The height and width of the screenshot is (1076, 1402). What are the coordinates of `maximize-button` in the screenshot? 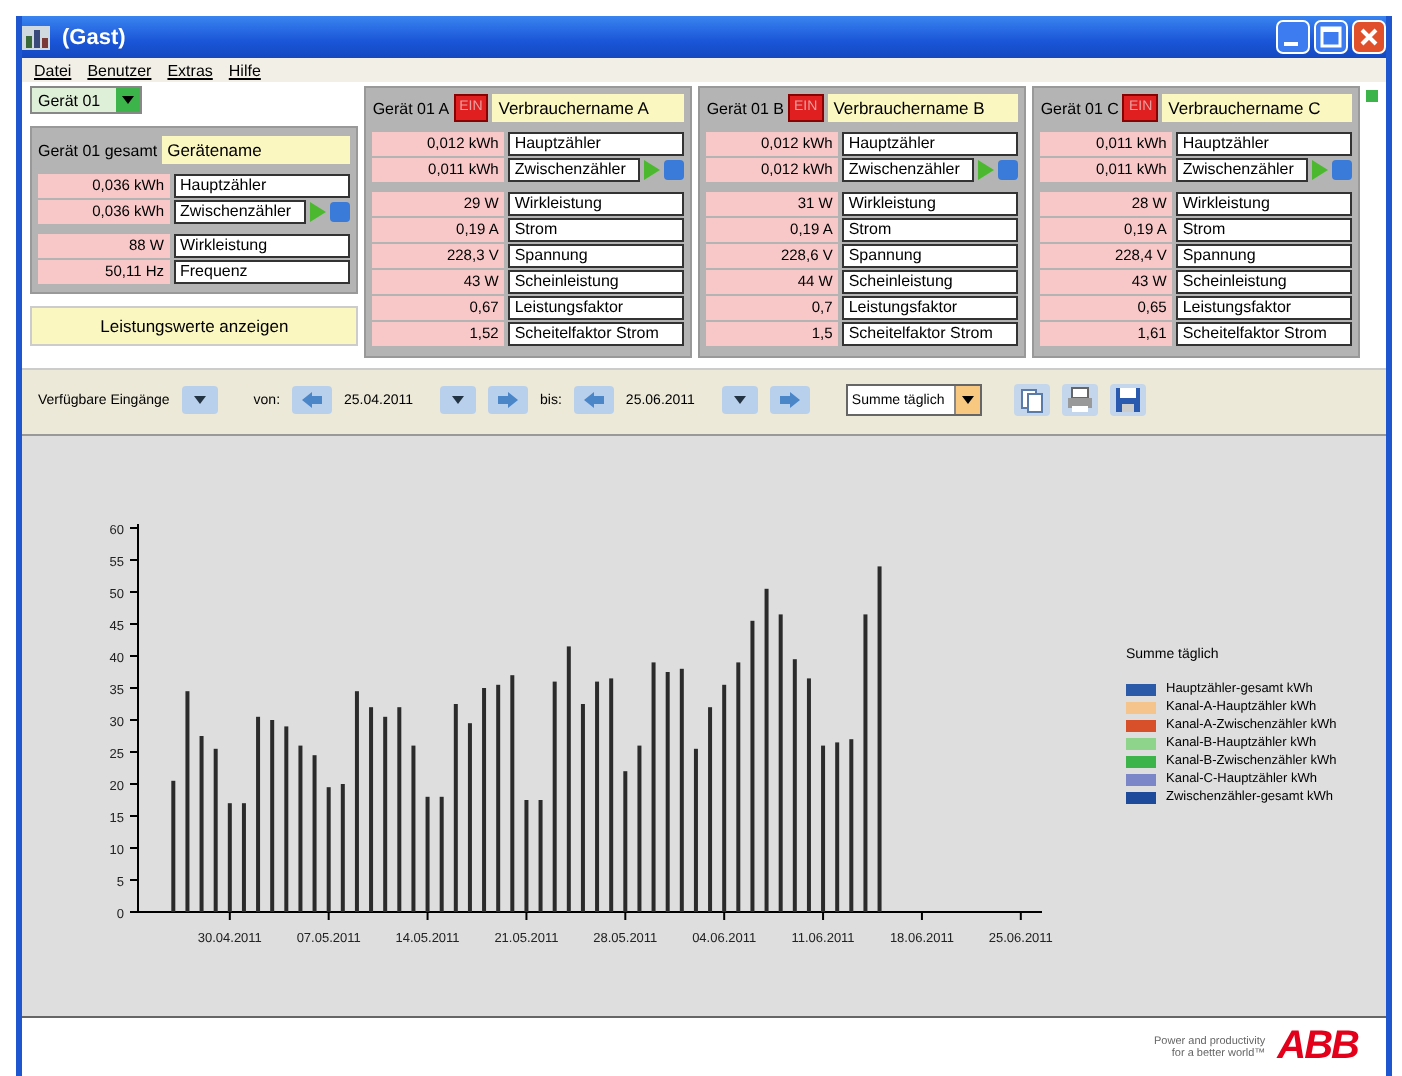 It's located at (1331, 37).